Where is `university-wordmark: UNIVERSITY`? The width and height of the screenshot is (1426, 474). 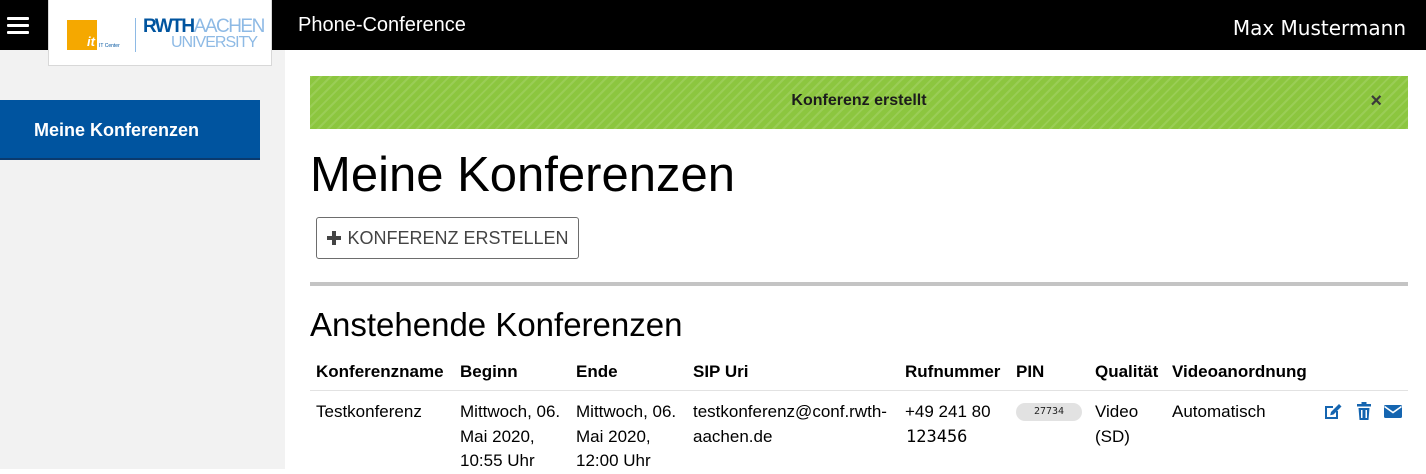
university-wordmark: UNIVERSITY is located at coordinates (214, 42).